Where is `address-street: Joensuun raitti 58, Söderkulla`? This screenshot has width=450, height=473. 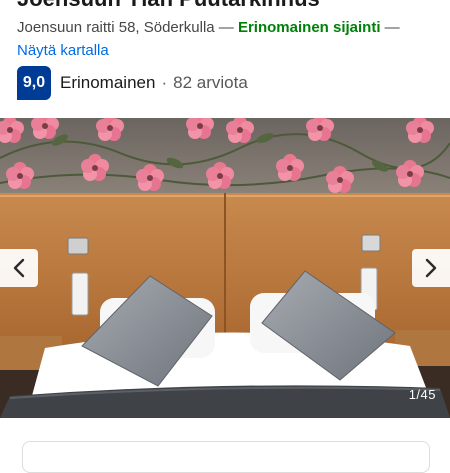
address-street: Joensuun raitti 58, Söderkulla is located at coordinates (116, 27).